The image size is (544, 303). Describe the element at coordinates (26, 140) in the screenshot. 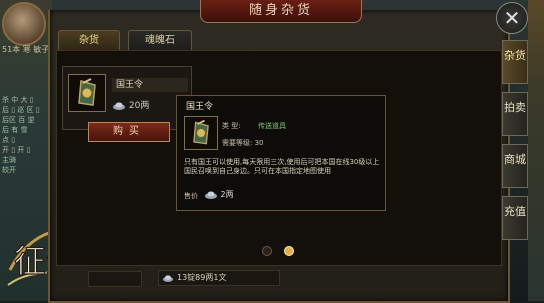

I see `quest-line: 点 ▯` at that location.